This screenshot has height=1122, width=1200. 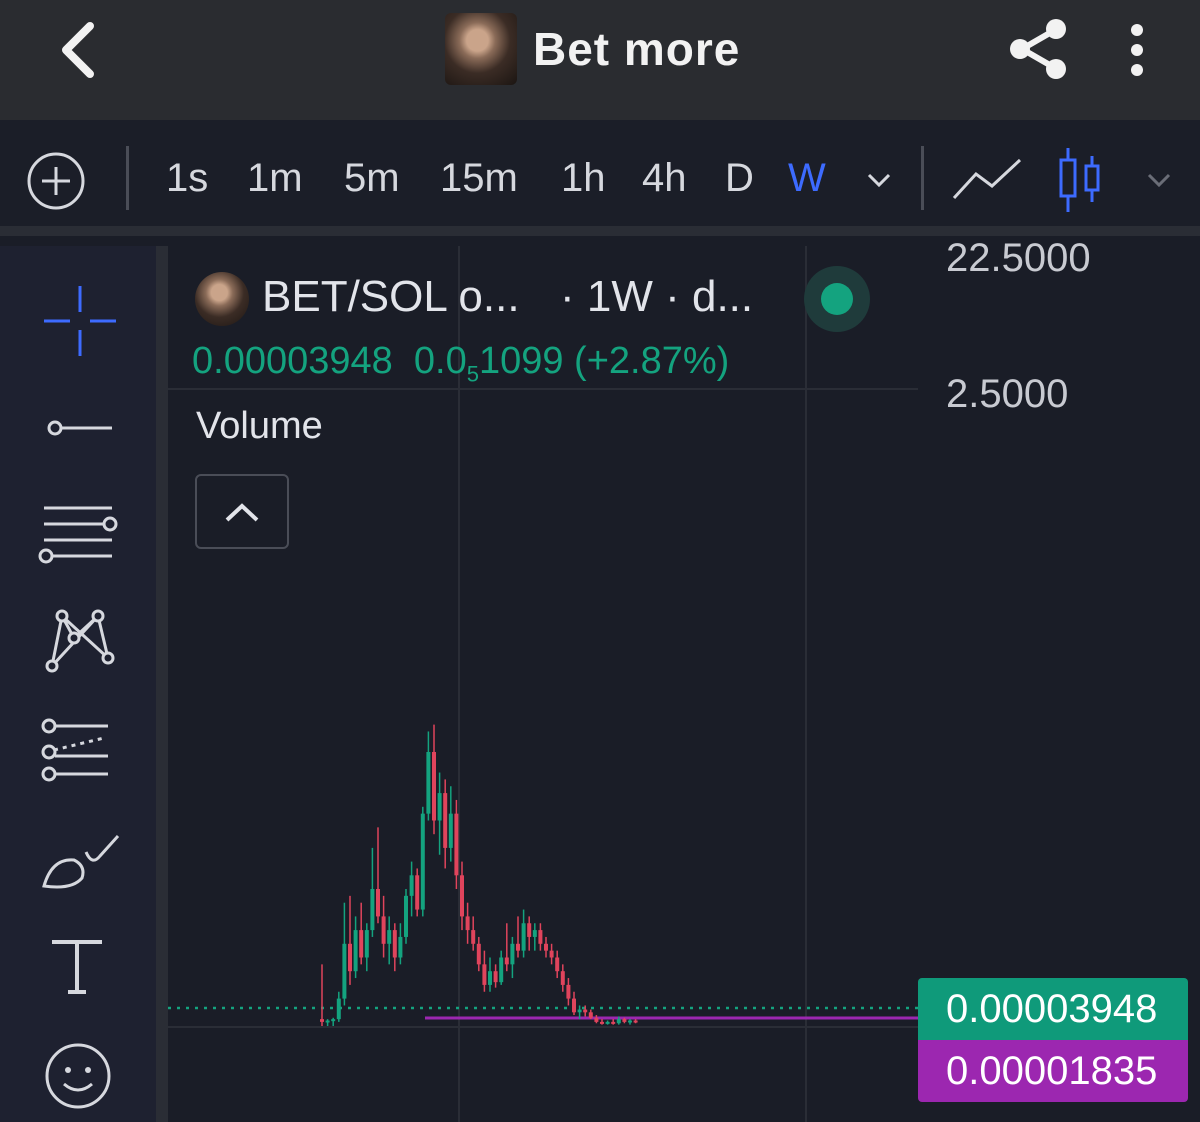 I want to click on change-value: 0.051099 (+2.87%), so click(x=571, y=363).